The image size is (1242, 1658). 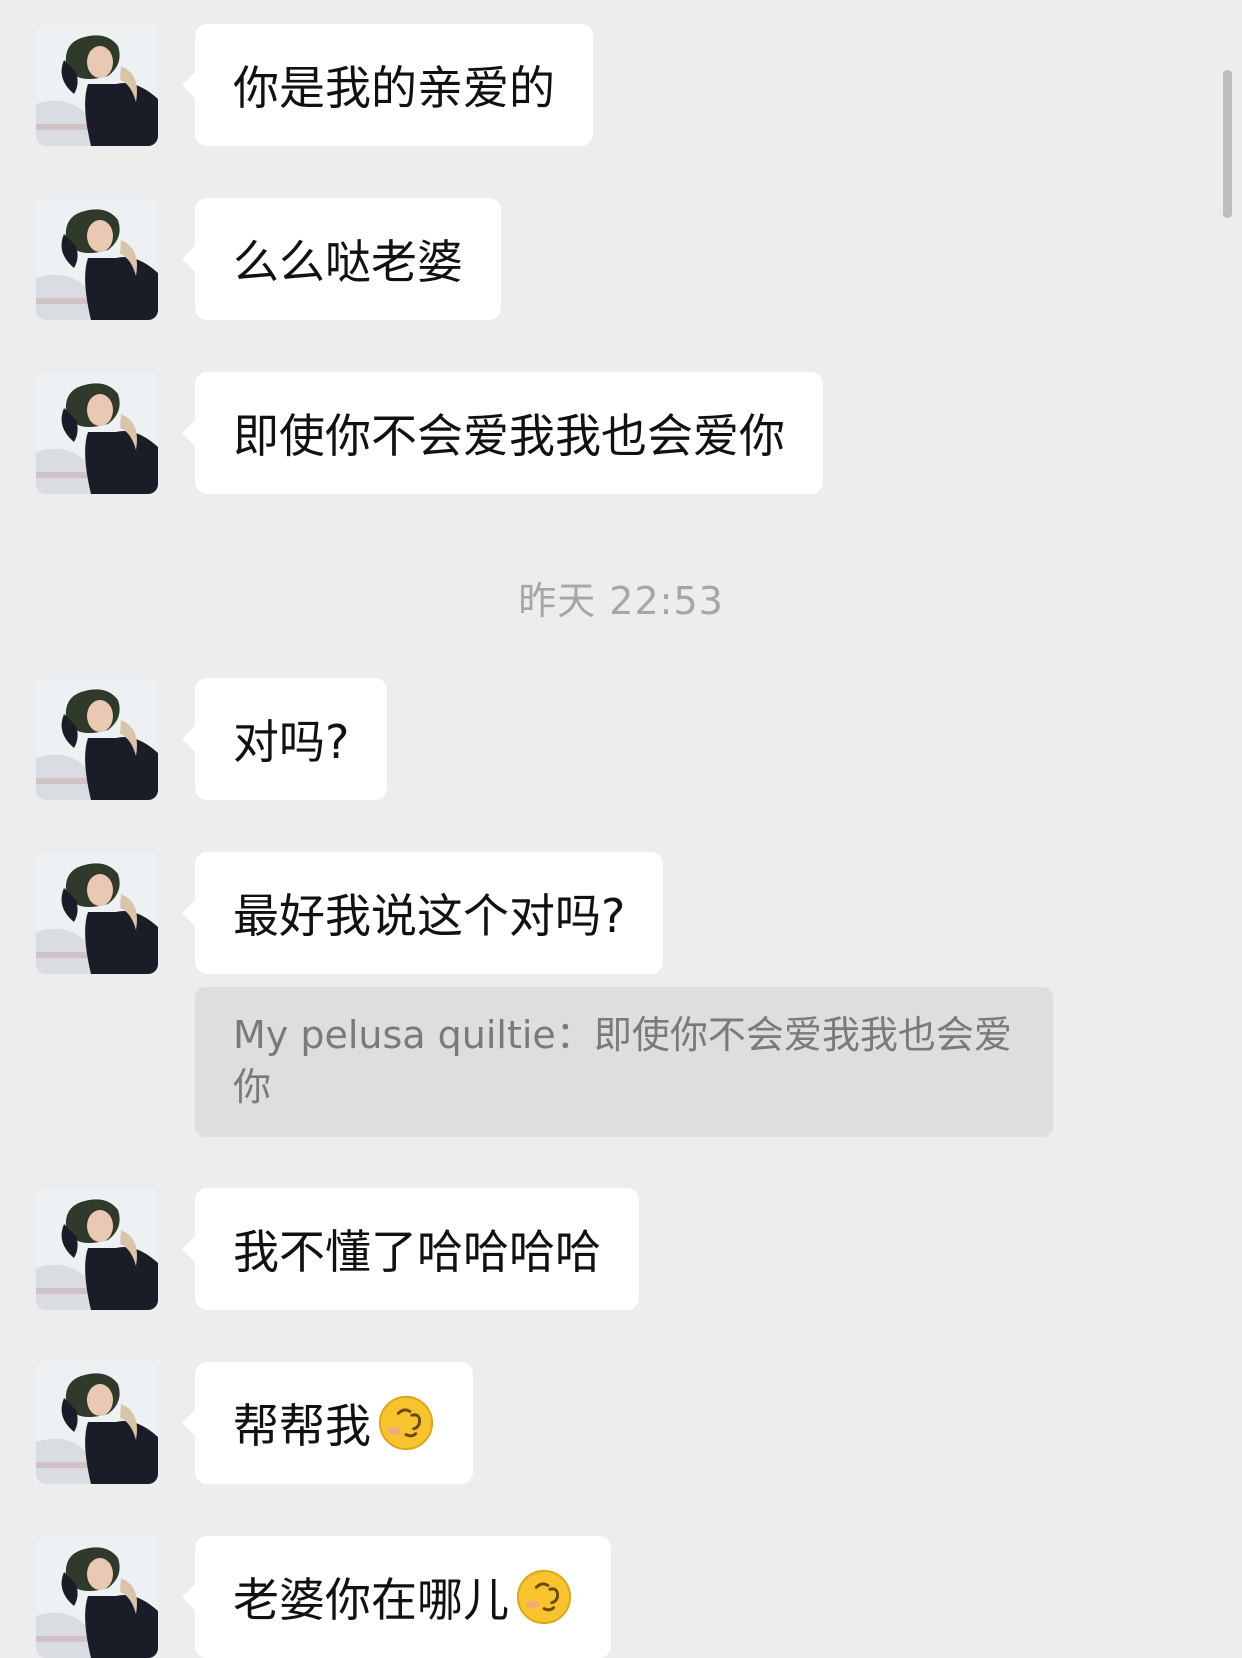 I want to click on message-bubble: 么么哒老婆, so click(x=341, y=259).